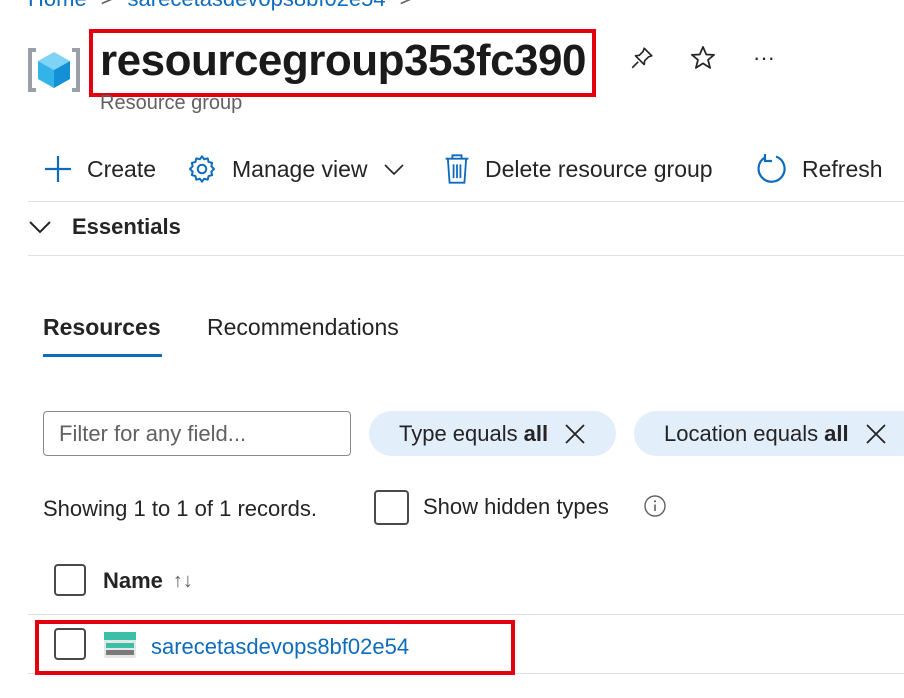 The image size is (904, 698). I want to click on show-hidden-types-checkbox, so click(391, 507).